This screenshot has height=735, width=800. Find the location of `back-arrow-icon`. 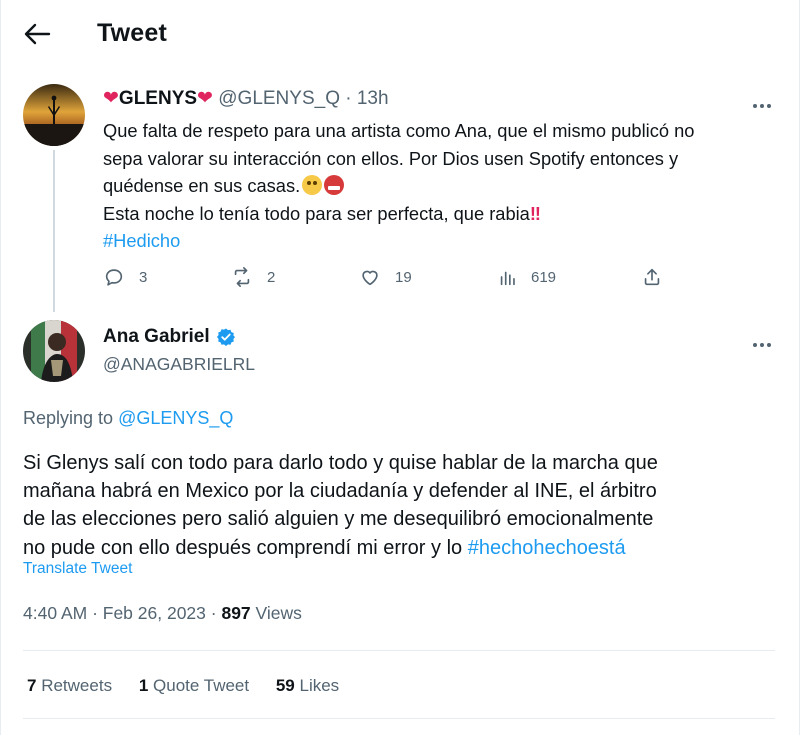

back-arrow-icon is located at coordinates (37, 34).